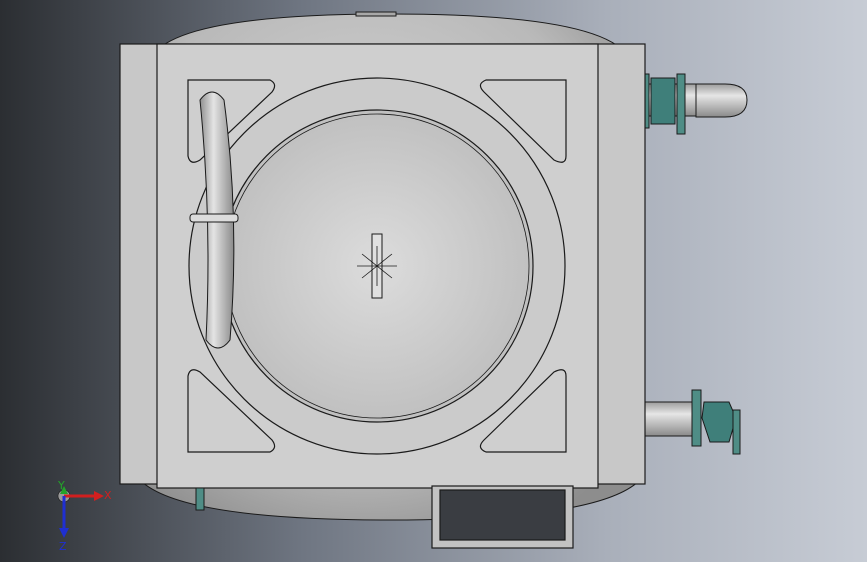 The image size is (867, 562). I want to click on drain-fitting, so click(200, 499).